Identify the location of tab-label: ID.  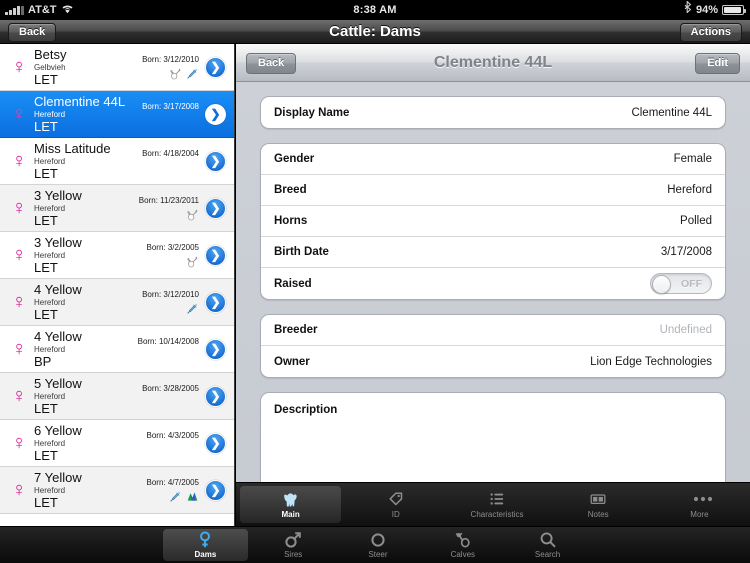
(395, 514).